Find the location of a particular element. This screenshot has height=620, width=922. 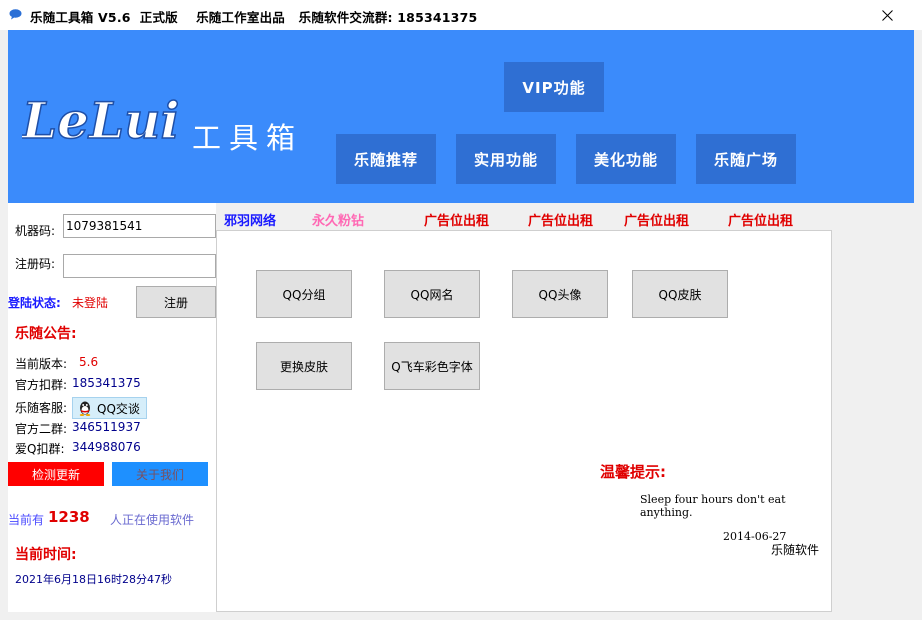

group-label: 官方扣群: is located at coordinates (41, 385).